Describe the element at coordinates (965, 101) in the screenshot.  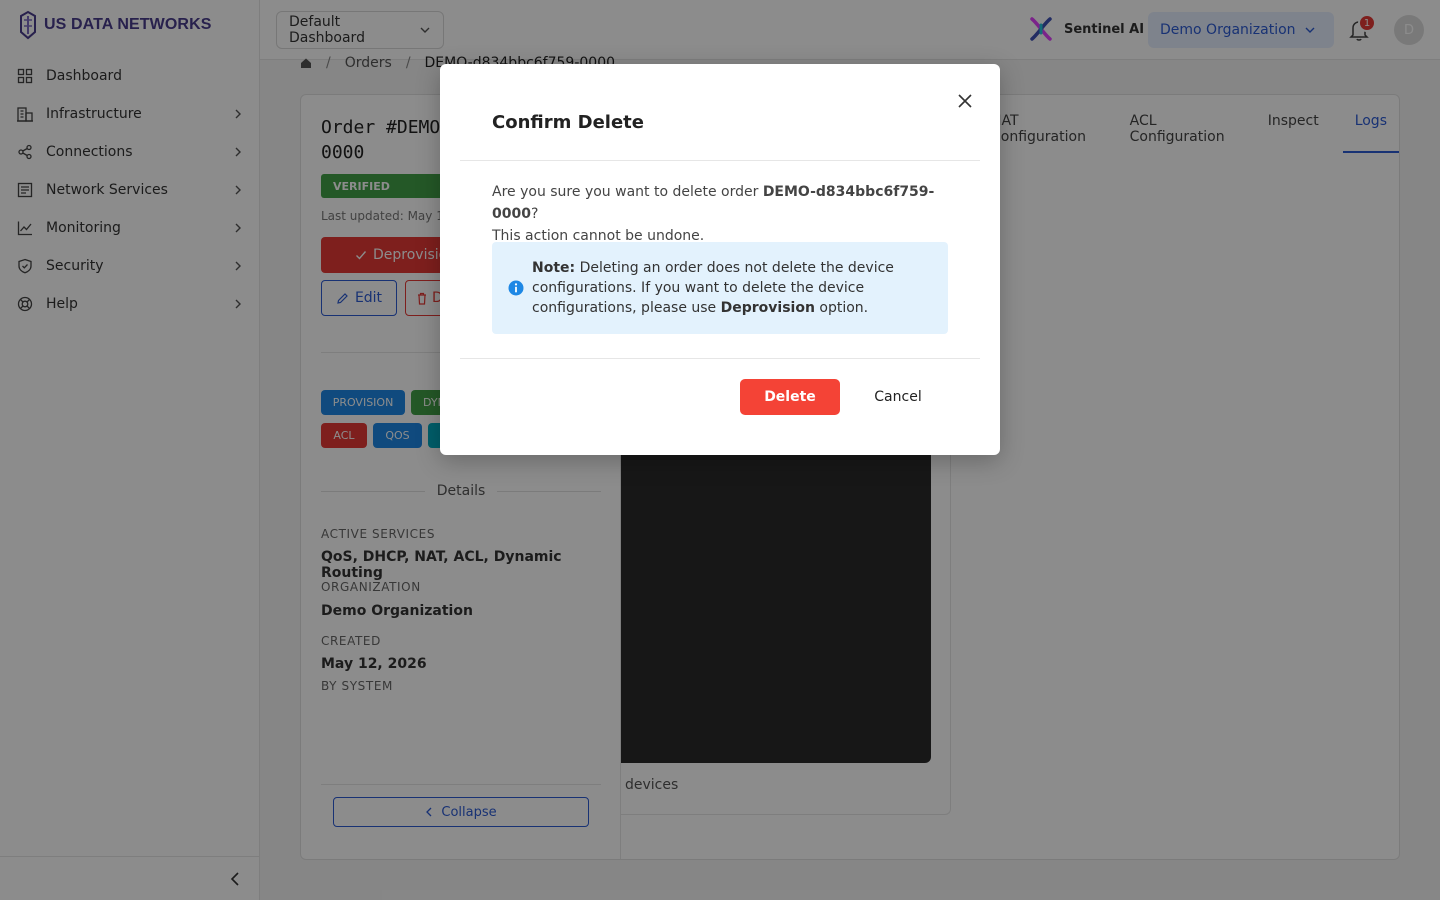
I see `close-icon` at that location.